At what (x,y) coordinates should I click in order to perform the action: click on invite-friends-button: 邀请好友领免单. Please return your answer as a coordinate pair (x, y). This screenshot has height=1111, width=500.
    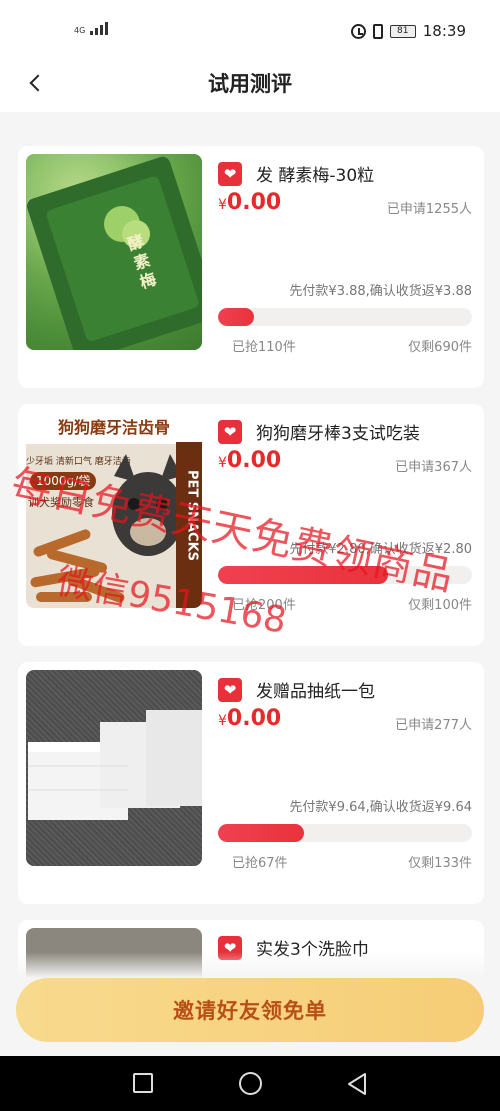
    Looking at the image, I should click on (250, 1010).